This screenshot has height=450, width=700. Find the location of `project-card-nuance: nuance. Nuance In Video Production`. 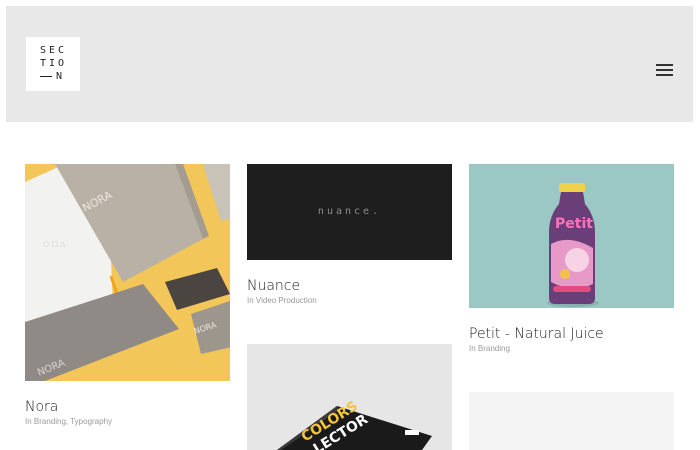

project-card-nuance: nuance. Nuance In Video Production is located at coordinates (349, 239).